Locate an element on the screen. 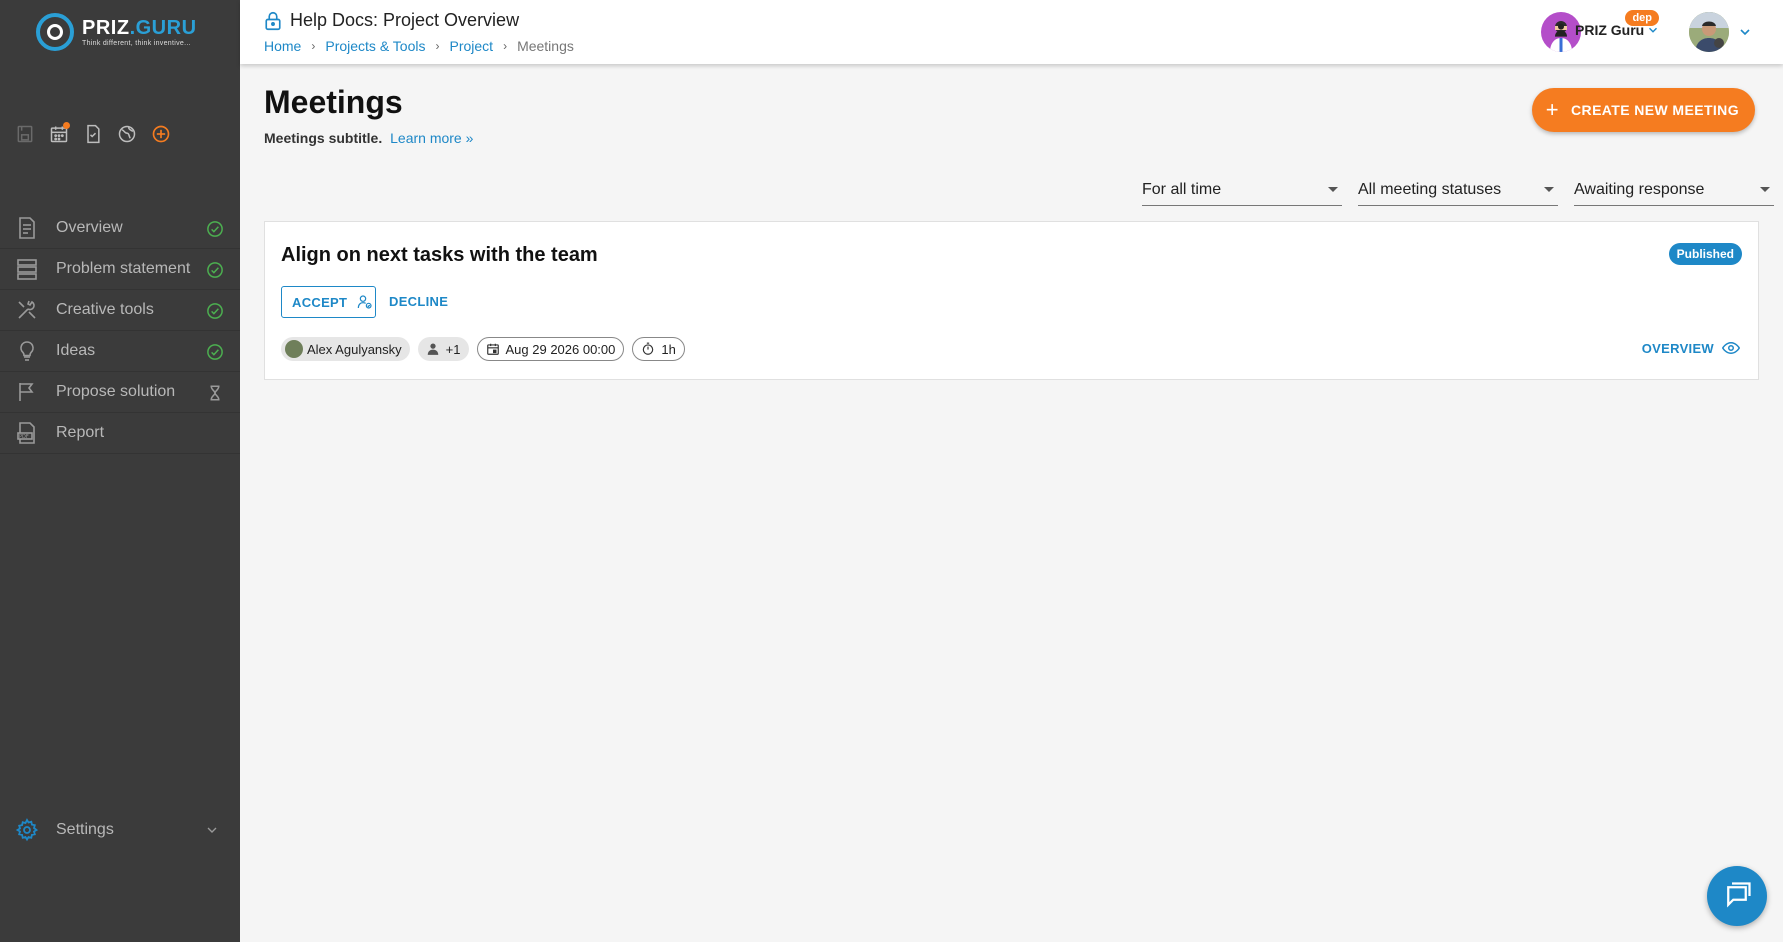  date-chip: Aug 29 2026 00:00 is located at coordinates (550, 349).